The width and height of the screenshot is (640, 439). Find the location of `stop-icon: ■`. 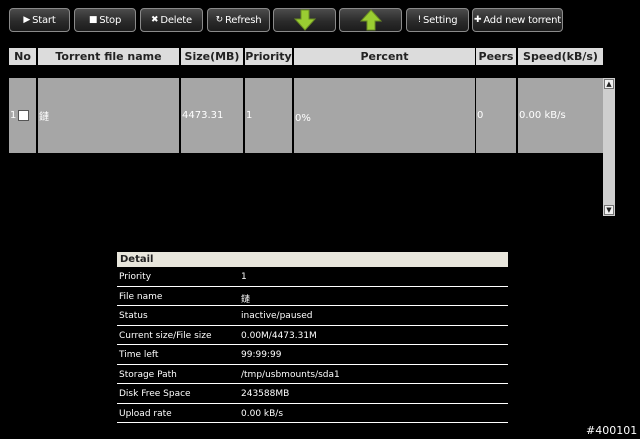

stop-icon: ■ is located at coordinates (93, 20).